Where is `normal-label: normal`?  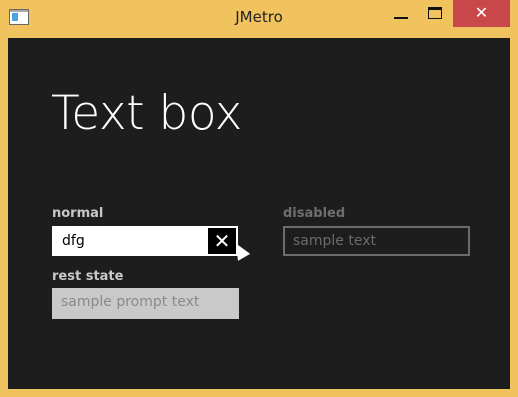
normal-label: normal is located at coordinates (78, 213).